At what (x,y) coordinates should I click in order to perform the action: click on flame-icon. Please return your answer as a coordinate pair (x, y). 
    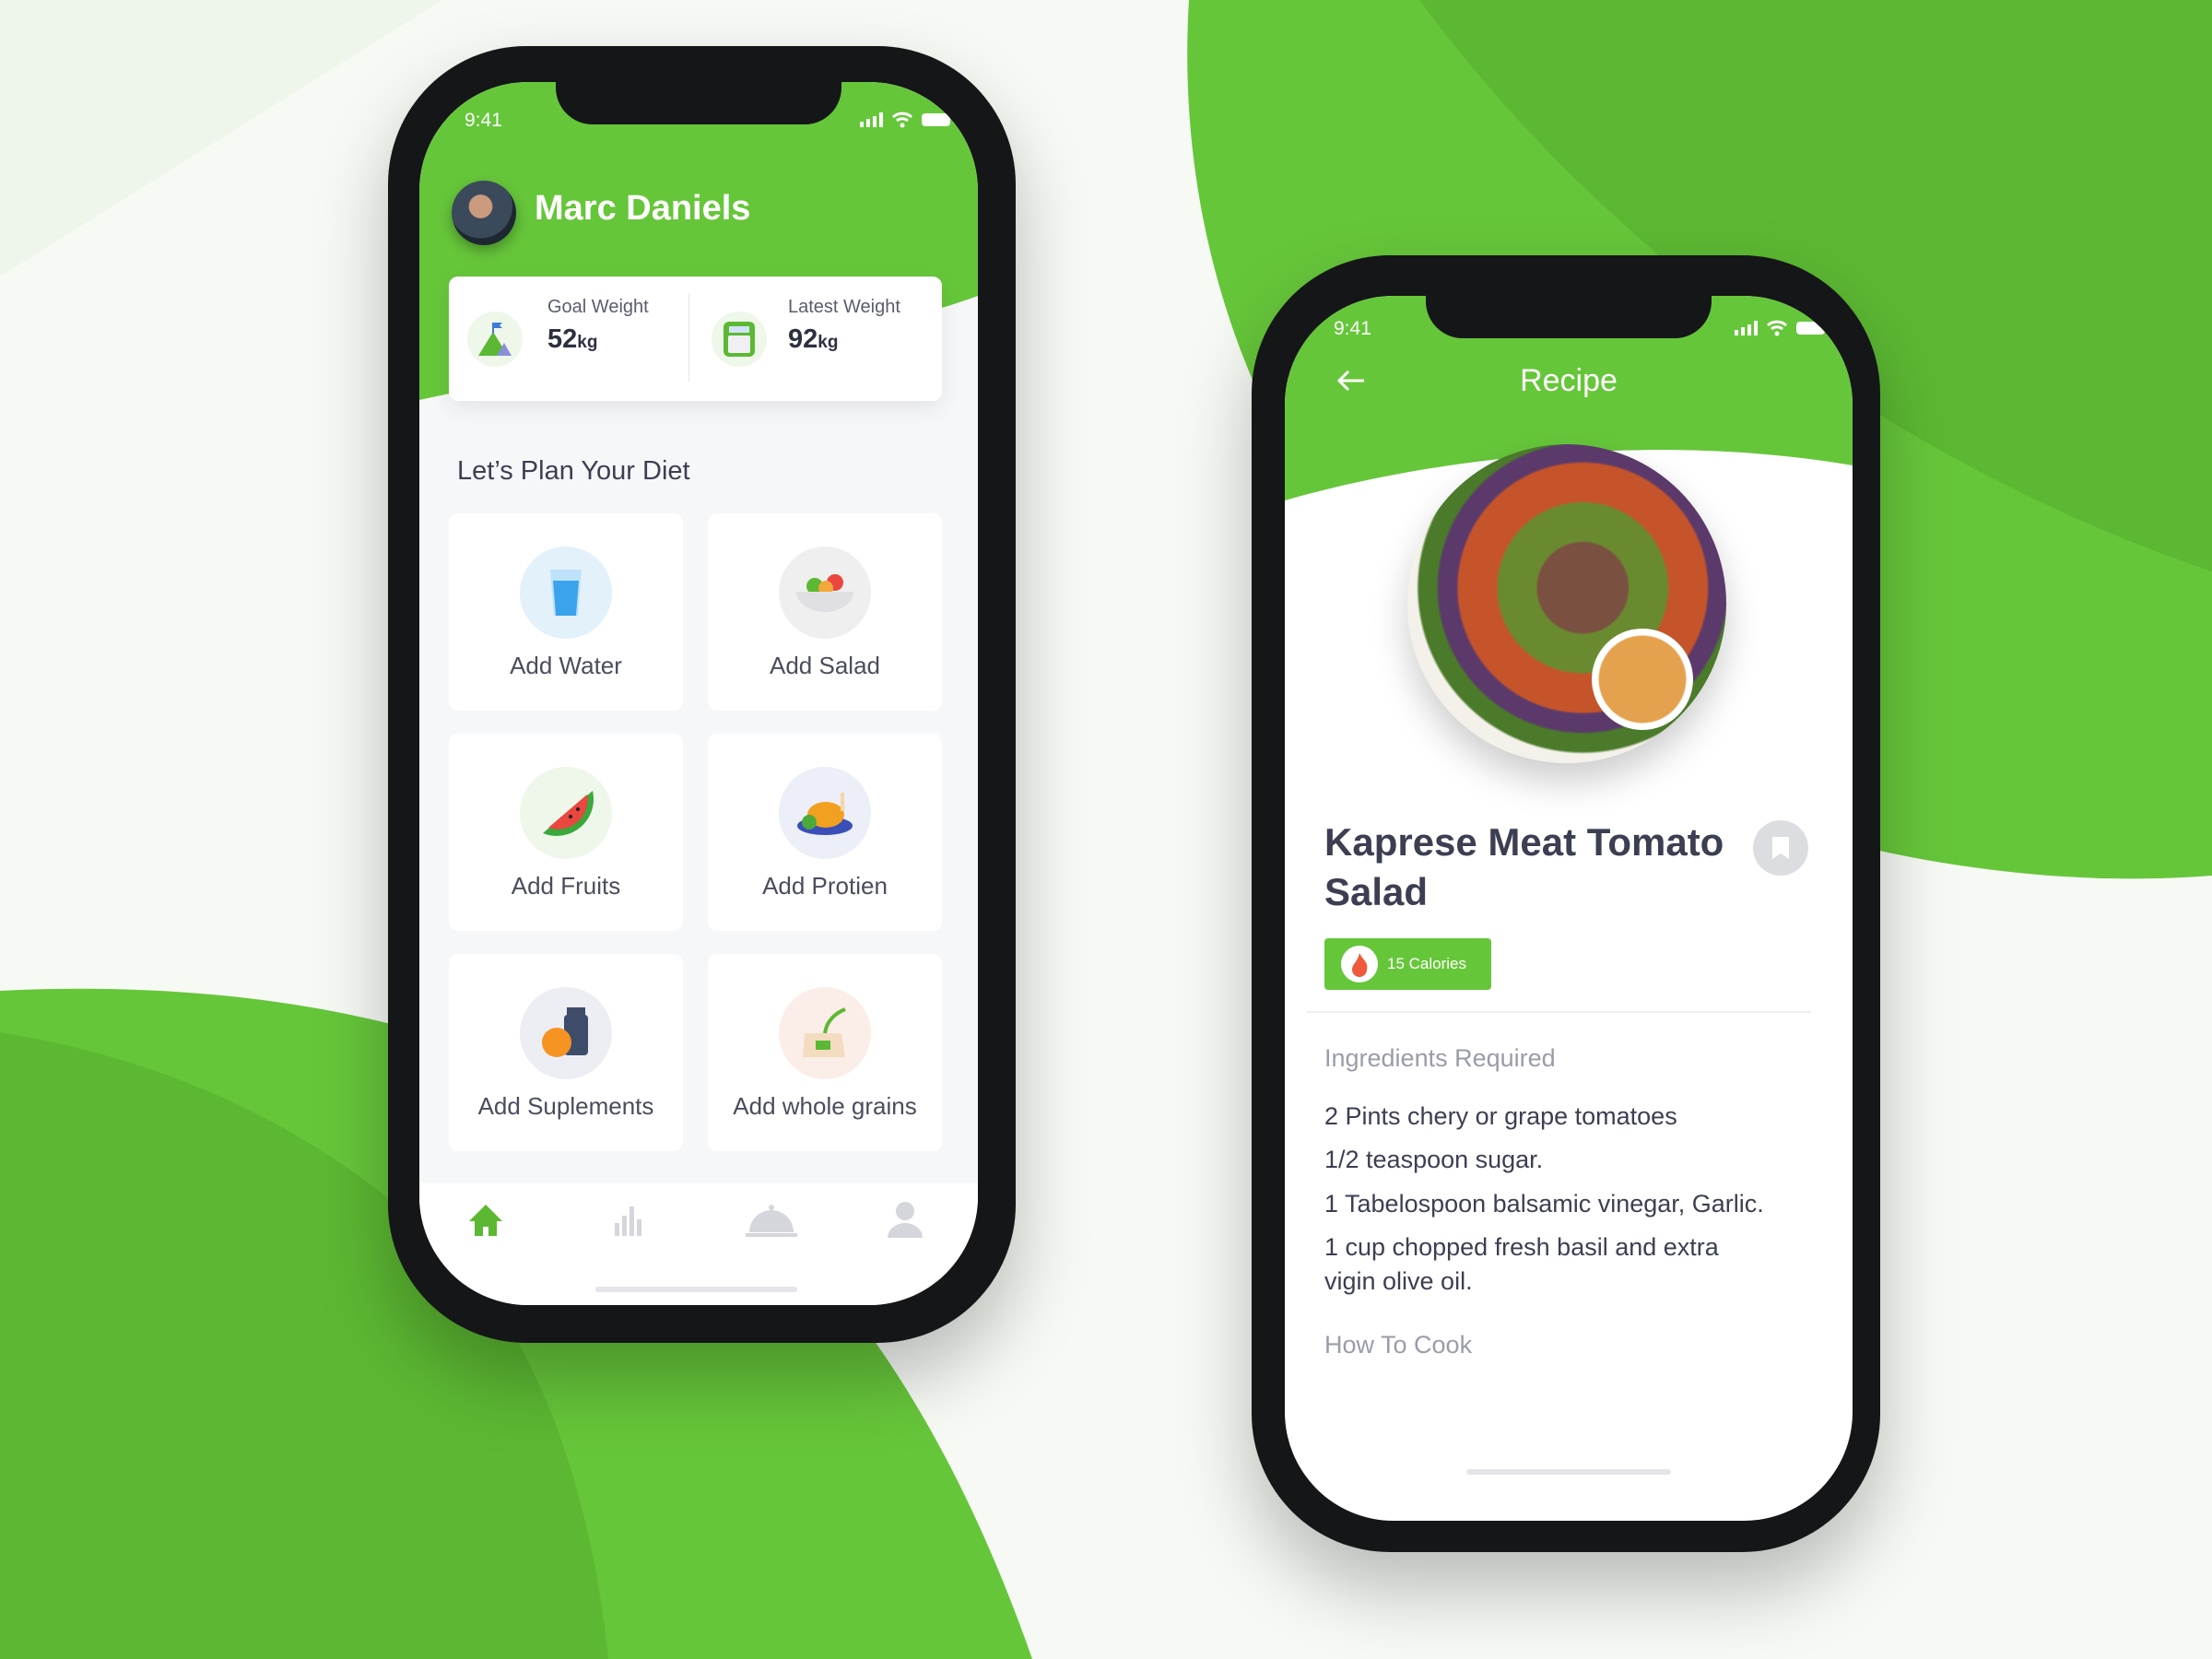
    Looking at the image, I should click on (1359, 964).